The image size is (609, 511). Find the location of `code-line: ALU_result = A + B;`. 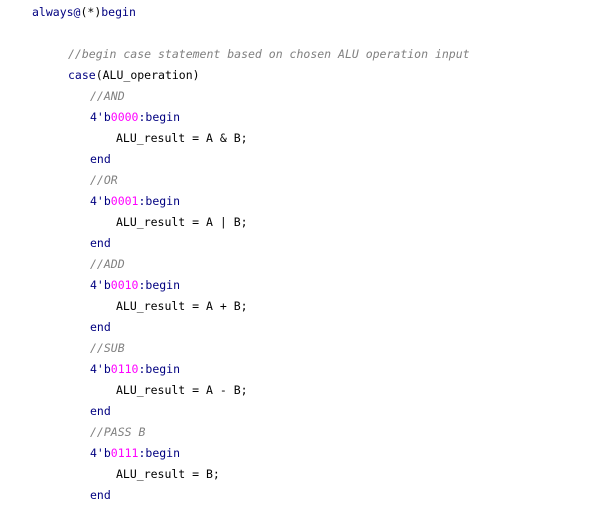

code-line: ALU_result = A + B; is located at coordinates (182, 306).